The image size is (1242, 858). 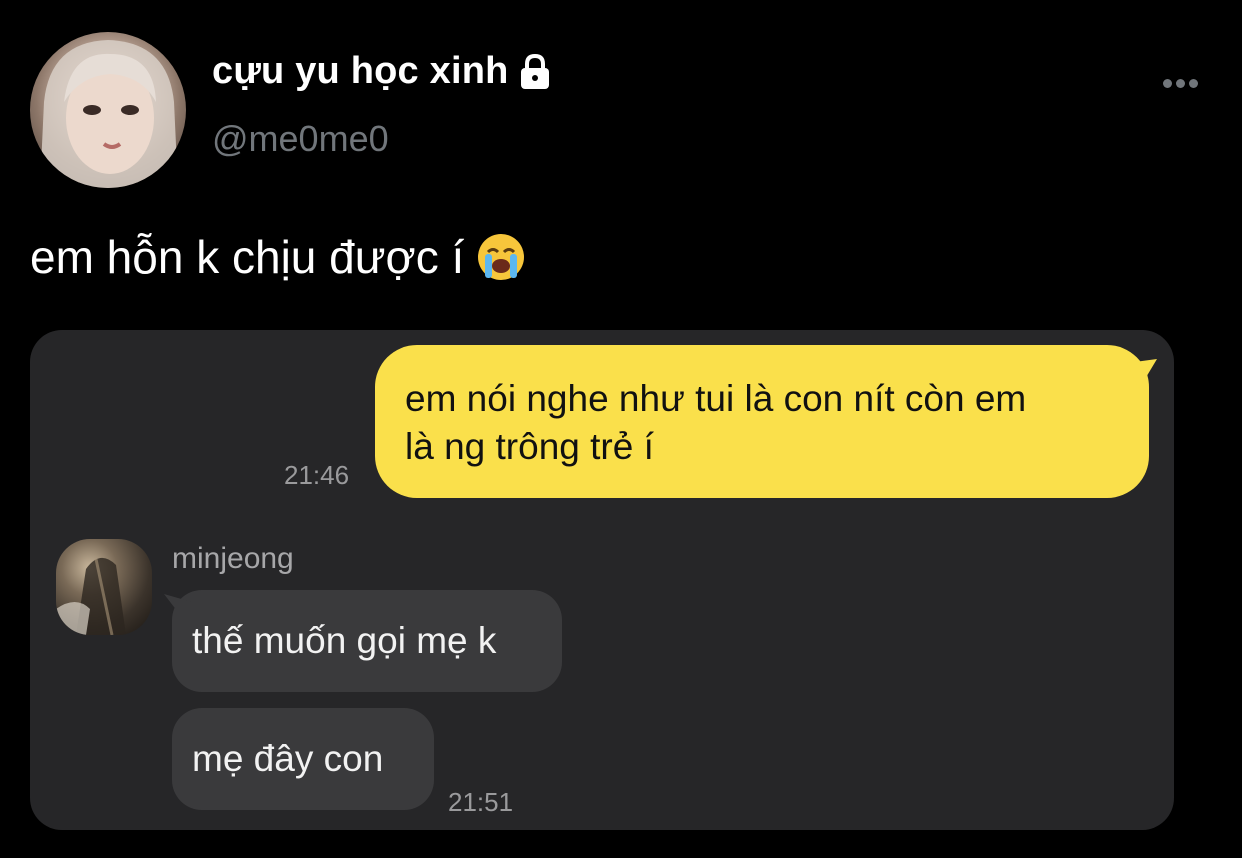 I want to click on display-name-text: cựu yu học xinh, so click(x=360, y=71).